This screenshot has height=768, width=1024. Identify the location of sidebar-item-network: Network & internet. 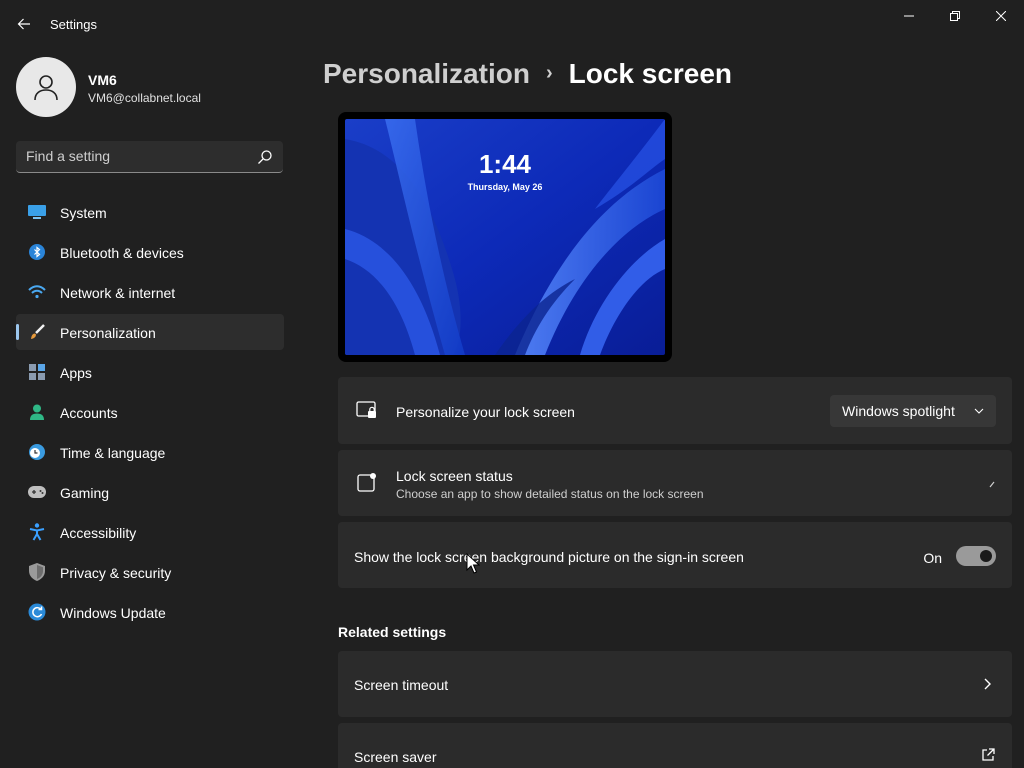
(150, 292).